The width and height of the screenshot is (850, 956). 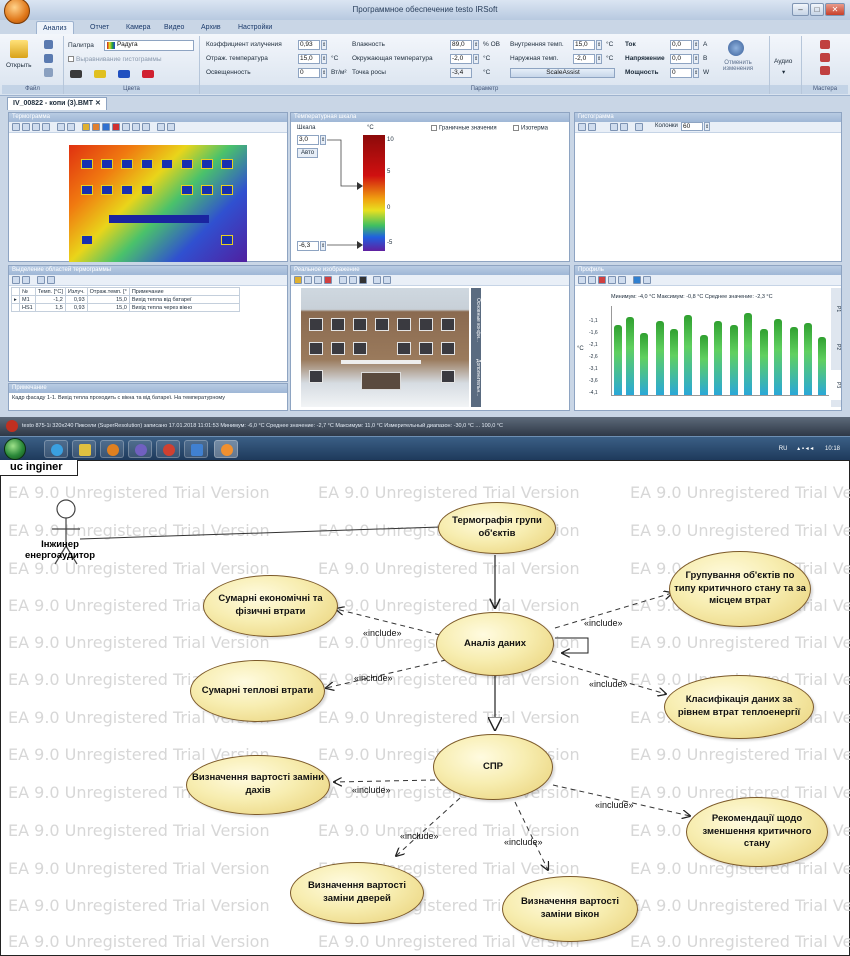 What do you see at coordinates (298, 280) in the screenshot?
I see `open-image-icon` at bounding box center [298, 280].